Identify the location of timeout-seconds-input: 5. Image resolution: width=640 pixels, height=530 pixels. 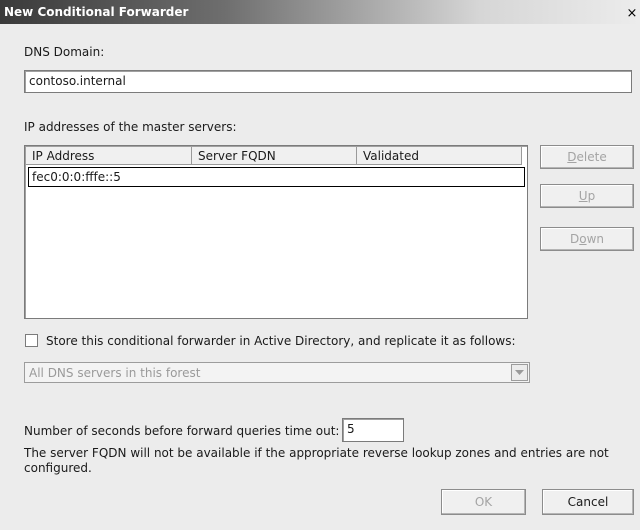
(373, 430).